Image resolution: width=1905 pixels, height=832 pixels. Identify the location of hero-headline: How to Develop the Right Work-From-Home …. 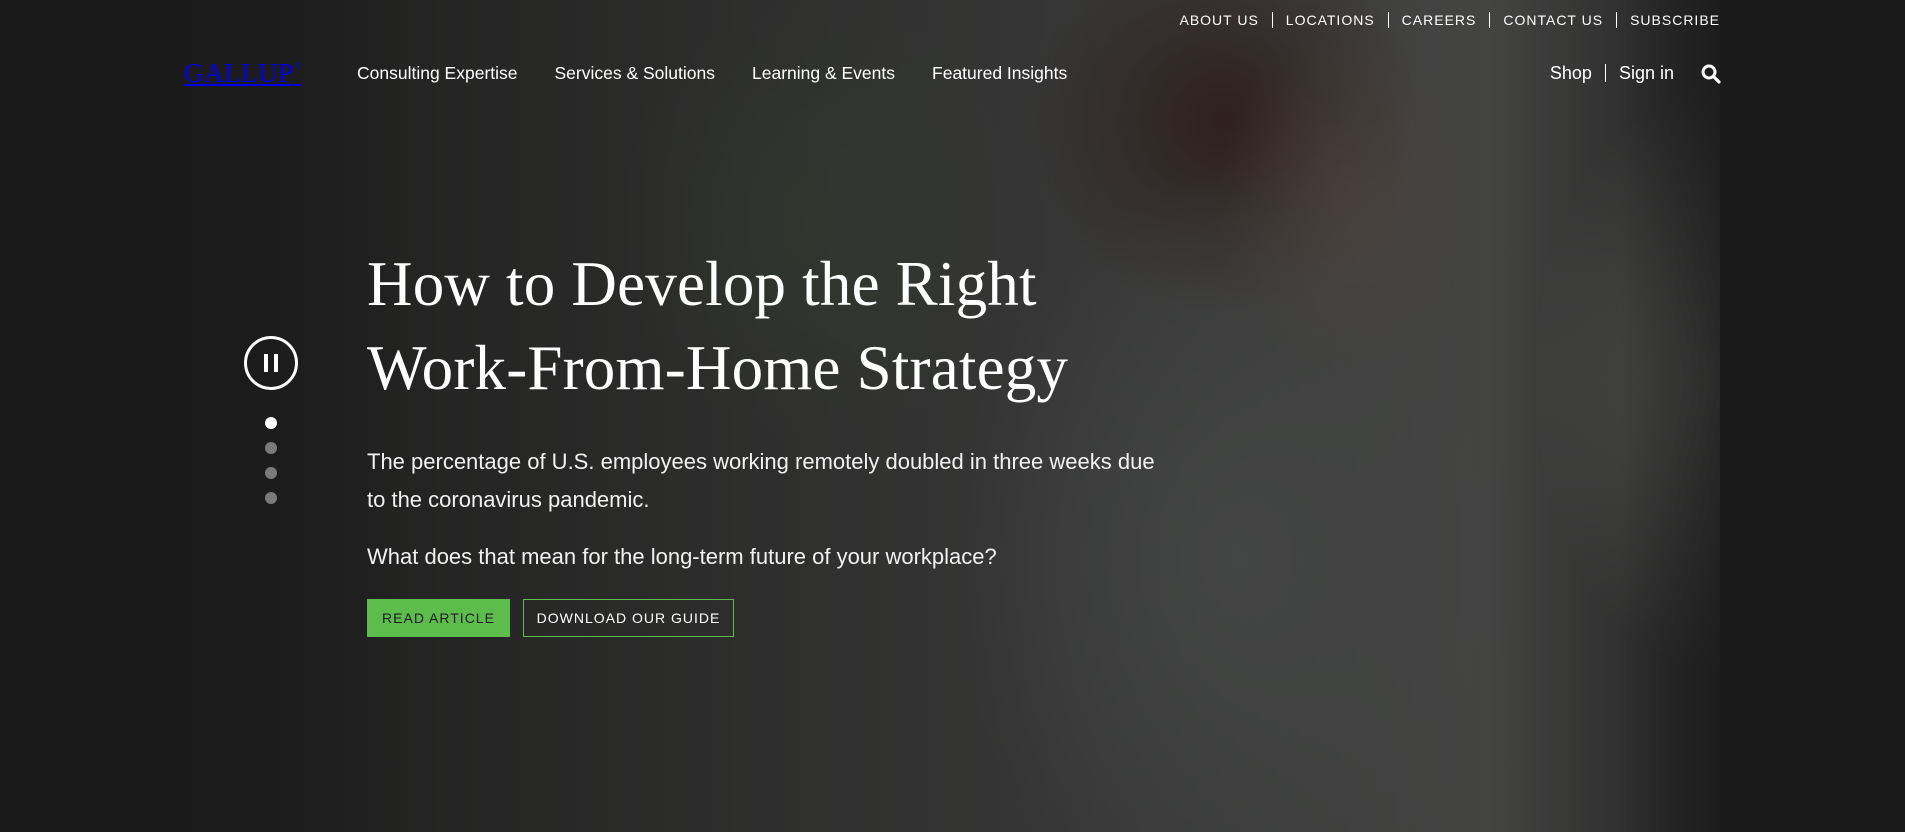
(767, 326).